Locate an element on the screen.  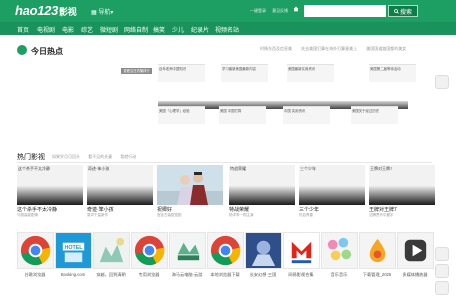
app-tile: HOTEL is located at coordinates (73, 250).